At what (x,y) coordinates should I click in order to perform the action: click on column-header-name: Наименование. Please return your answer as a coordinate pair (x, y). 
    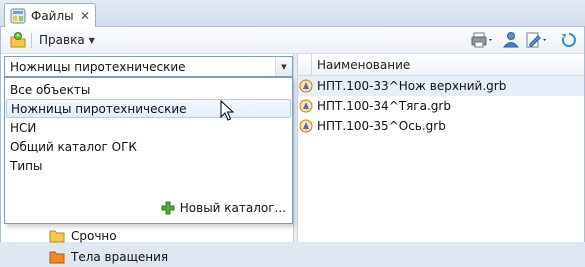
    Looking at the image, I should click on (363, 65).